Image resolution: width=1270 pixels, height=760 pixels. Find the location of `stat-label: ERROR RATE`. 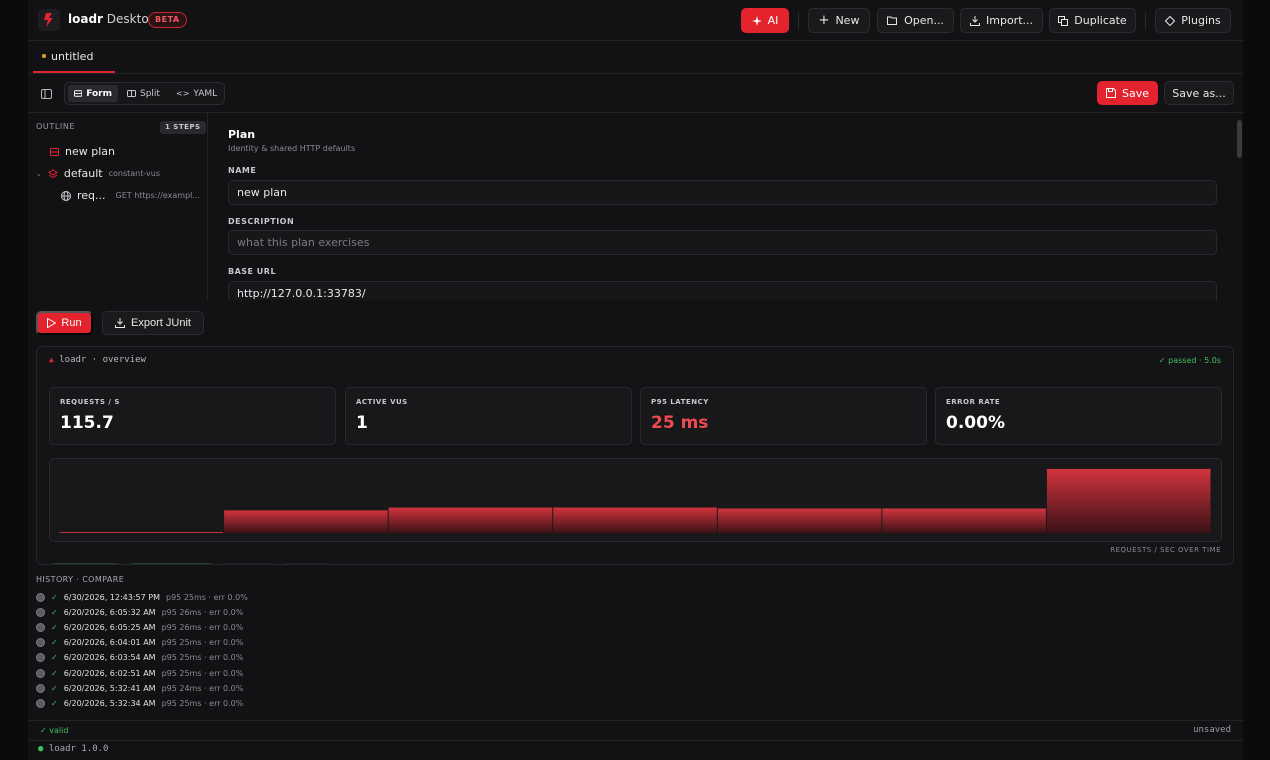

stat-label: ERROR RATE is located at coordinates (973, 402).